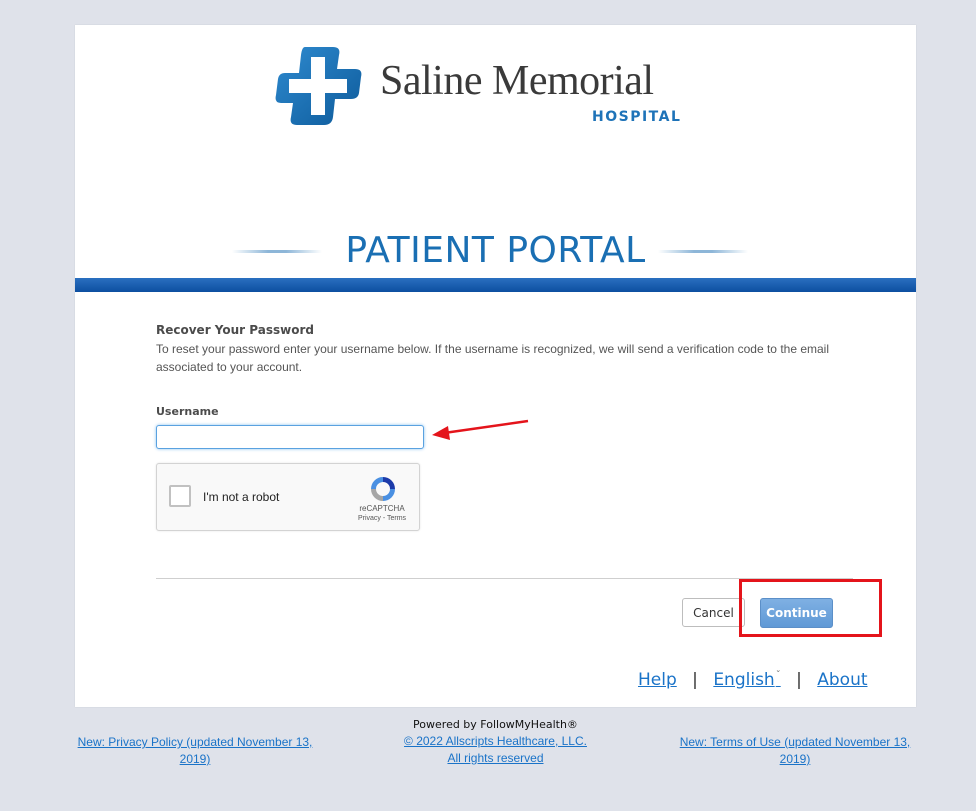 This screenshot has width=976, height=811. Describe the element at coordinates (235, 330) in the screenshot. I see `section-heading: Recover Your Password` at that location.